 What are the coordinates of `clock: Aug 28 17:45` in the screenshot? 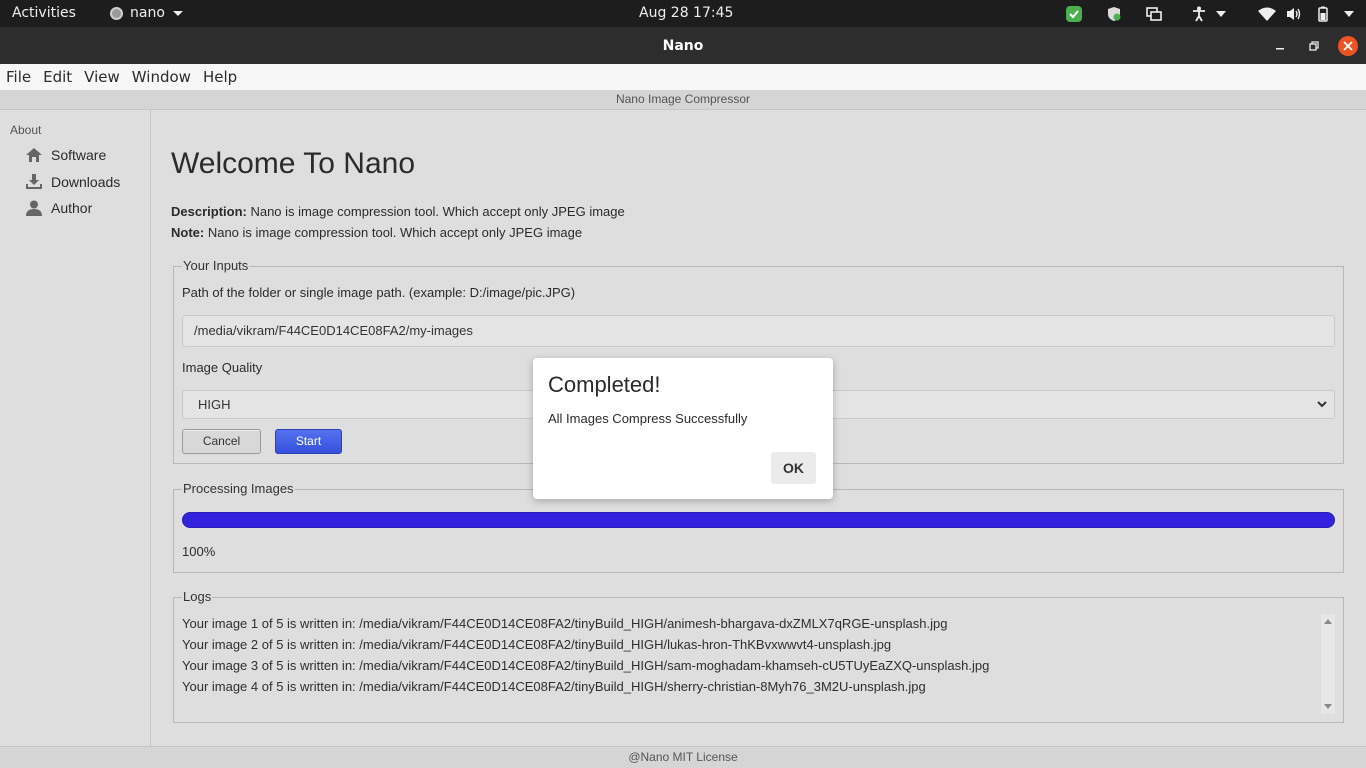 It's located at (686, 13).